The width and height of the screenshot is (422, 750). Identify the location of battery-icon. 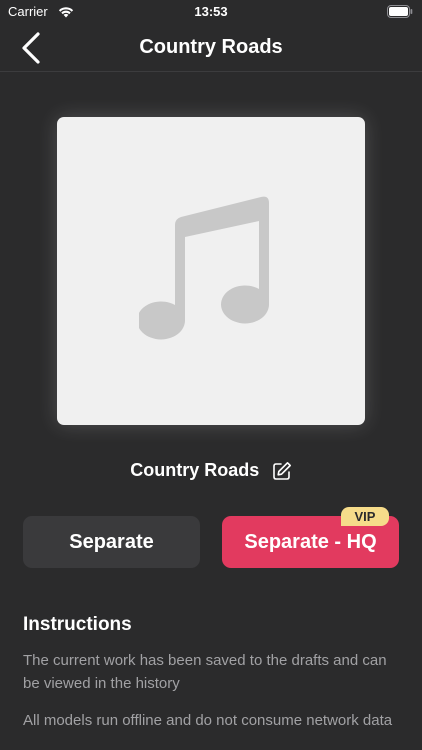
(400, 11).